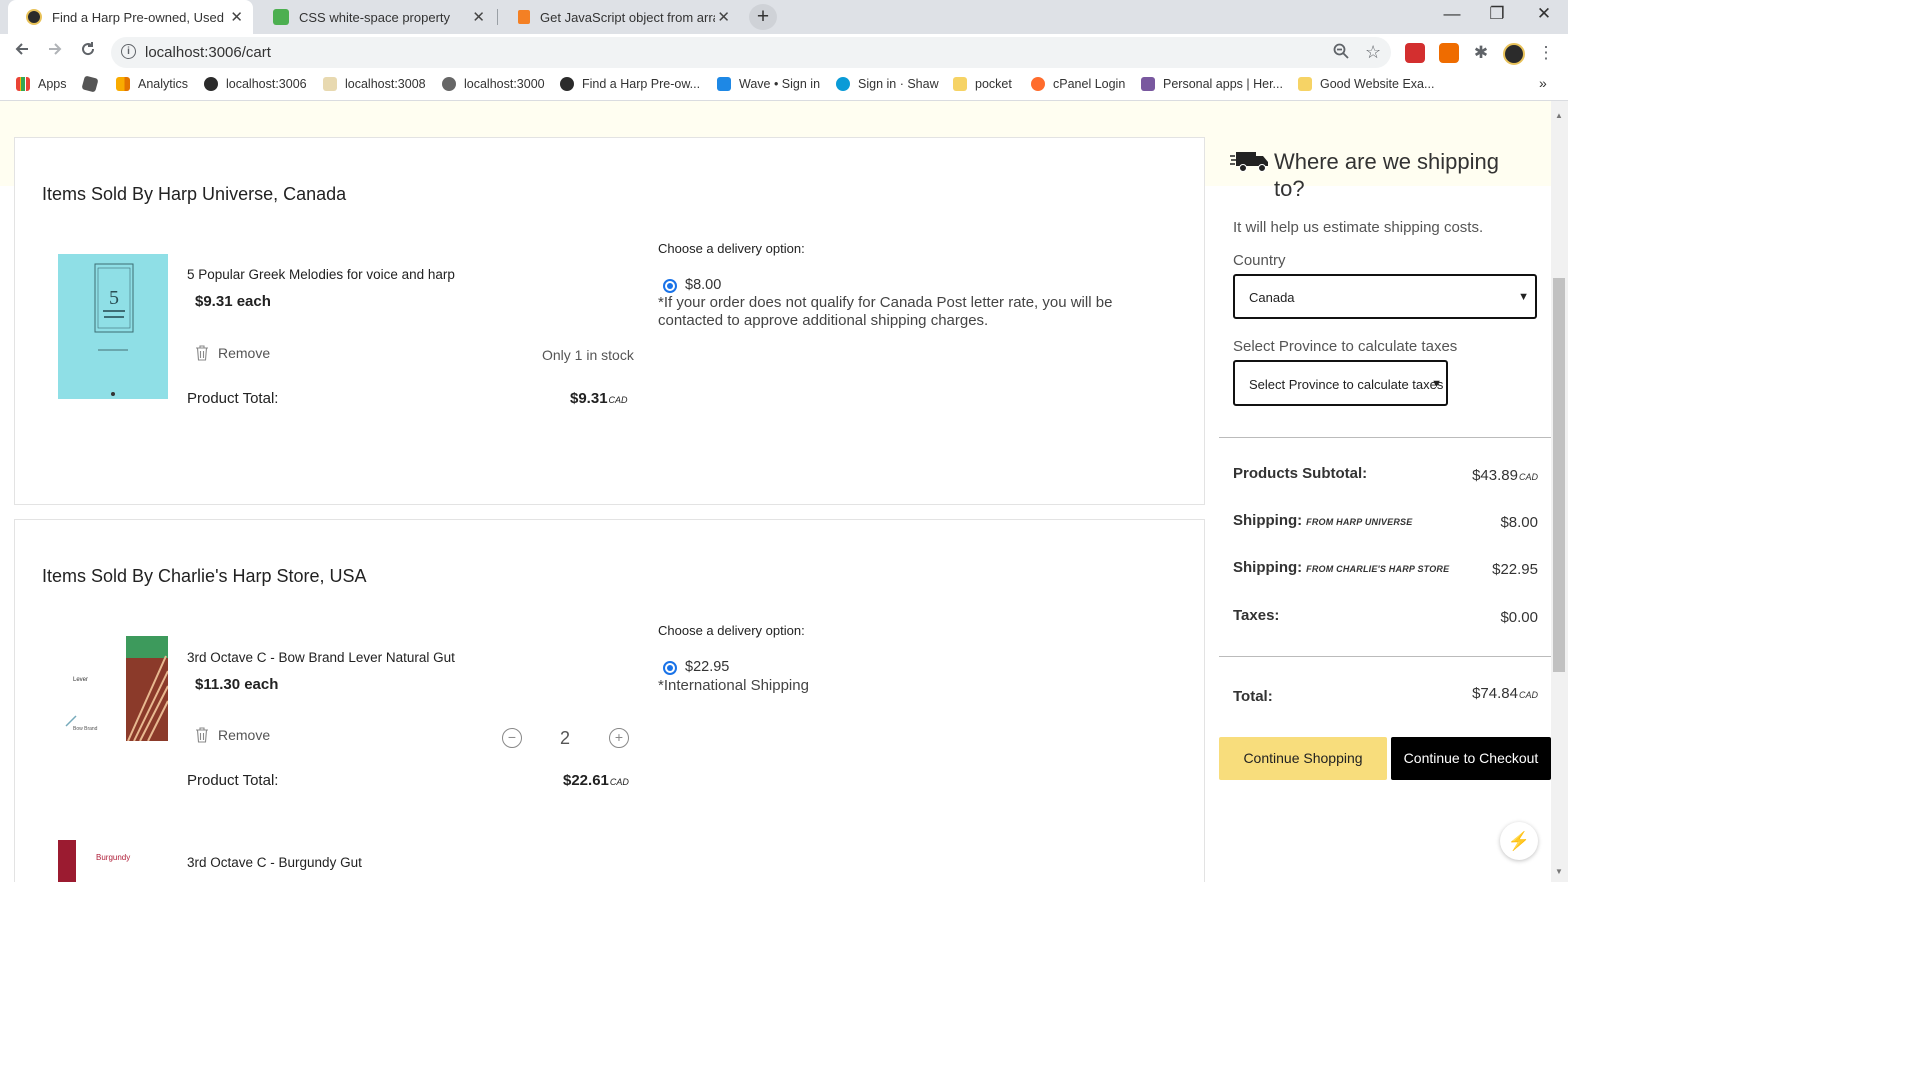  What do you see at coordinates (55, 51) in the screenshot?
I see `forward-arrow-icon` at bounding box center [55, 51].